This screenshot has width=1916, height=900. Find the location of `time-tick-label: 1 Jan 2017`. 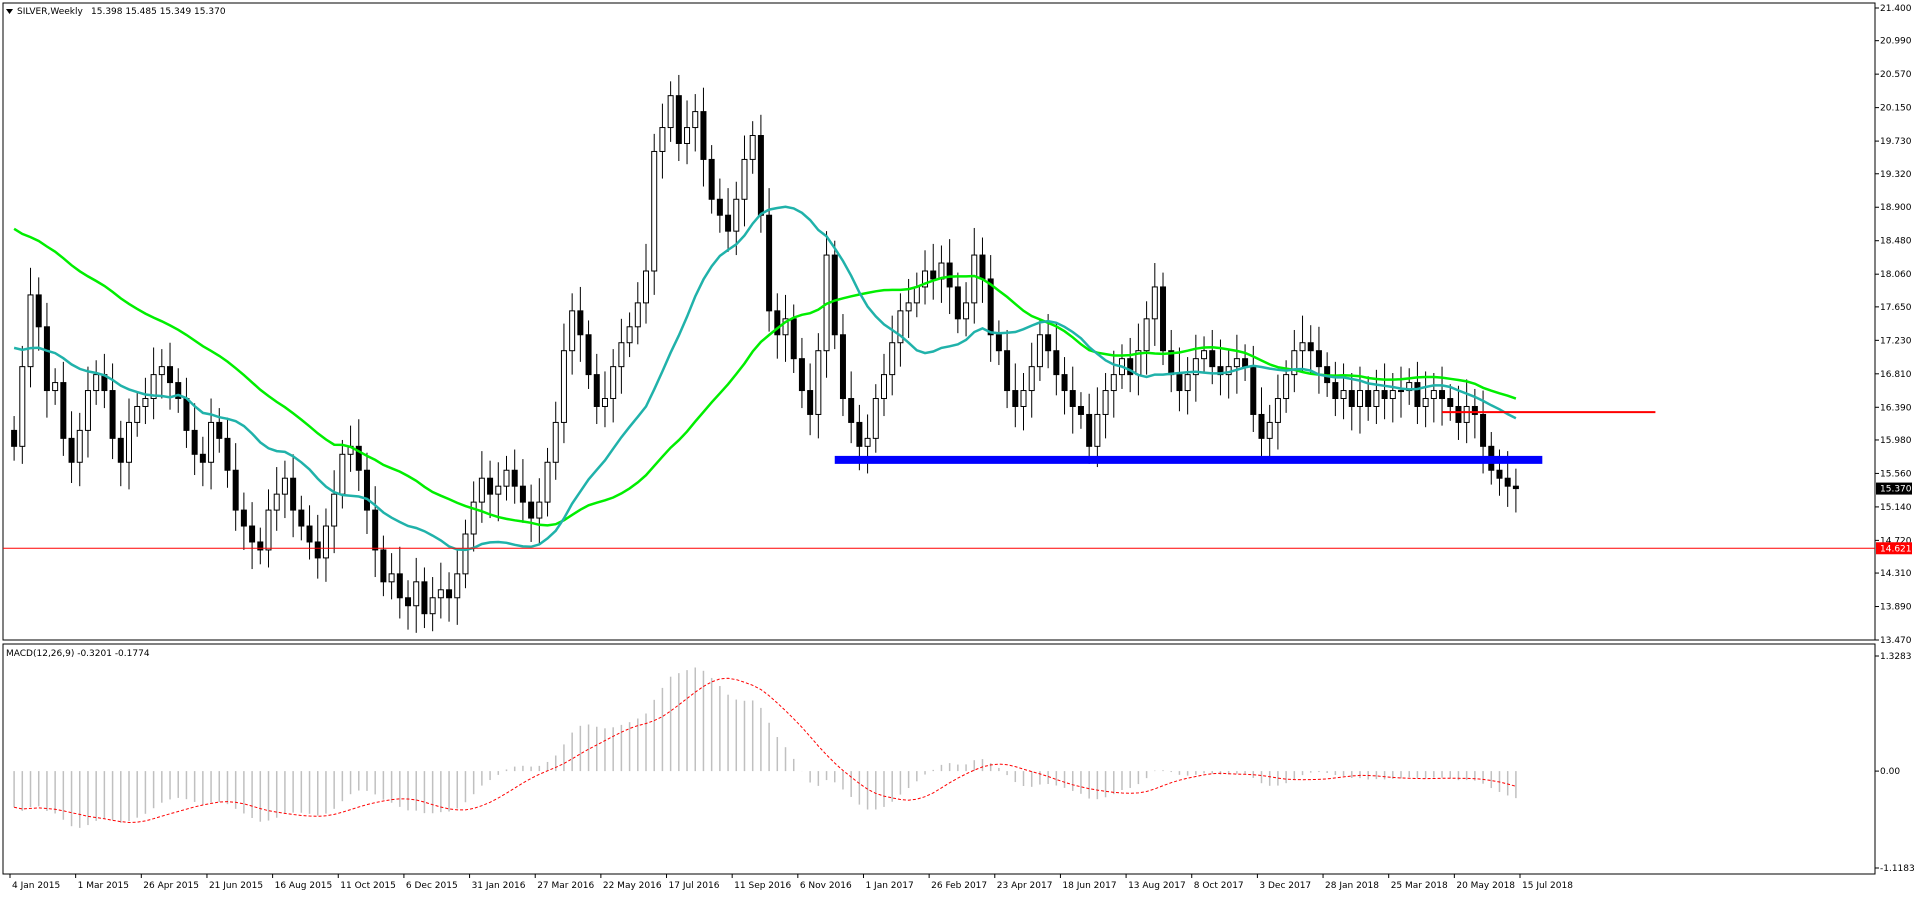

time-tick-label: 1 Jan 2017 is located at coordinates (889, 886).